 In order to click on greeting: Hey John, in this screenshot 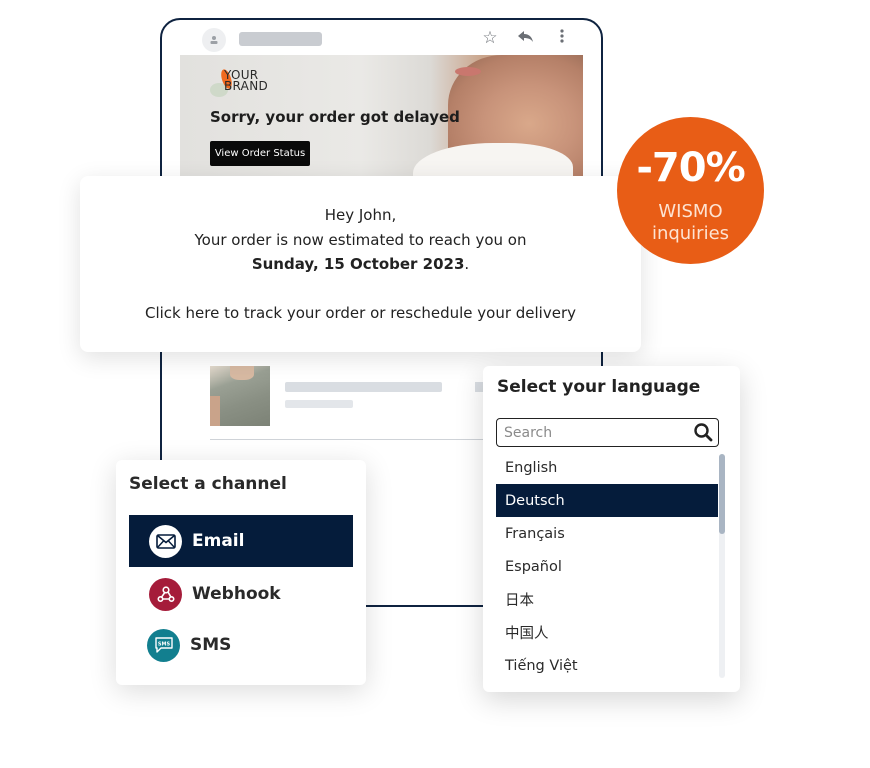, I will do `click(360, 215)`.